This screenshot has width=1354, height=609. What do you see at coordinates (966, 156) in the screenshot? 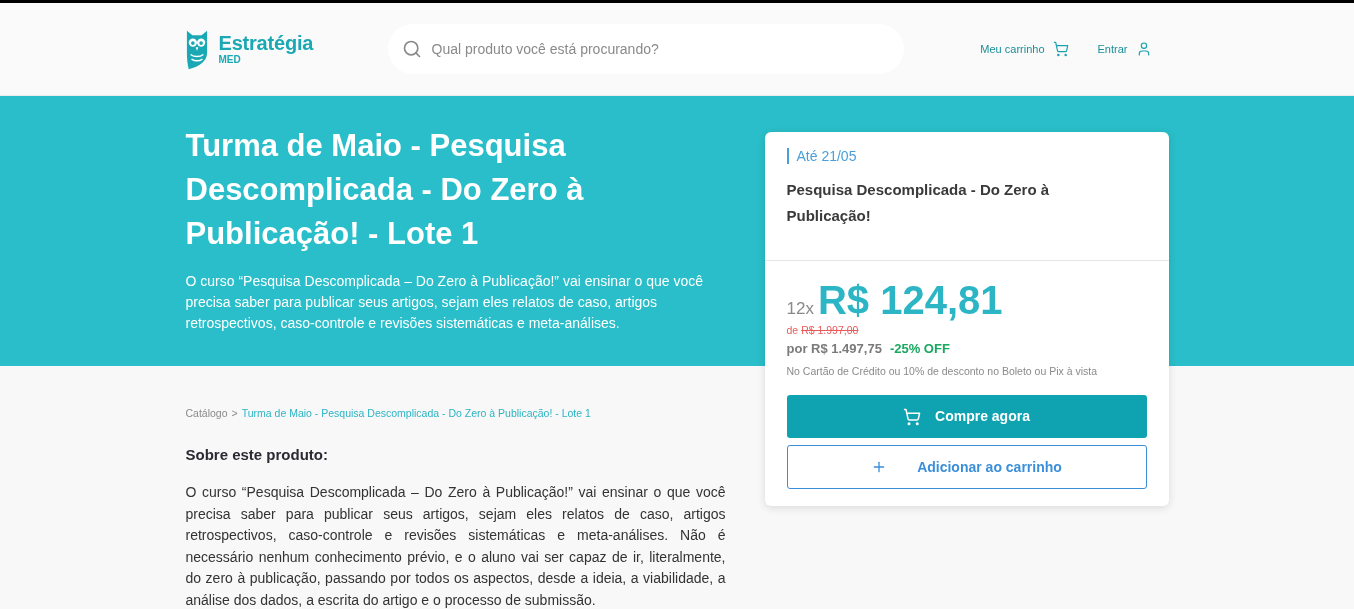
I see `deadline-label: Até 21/05` at bounding box center [966, 156].